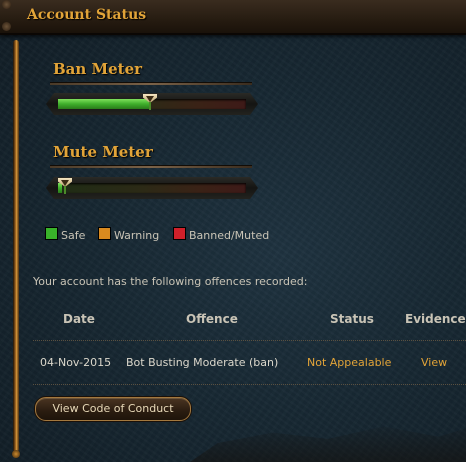 This screenshot has width=466, height=462. Describe the element at coordinates (65, 186) in the screenshot. I see `mute-meter-marker-icon` at that location.